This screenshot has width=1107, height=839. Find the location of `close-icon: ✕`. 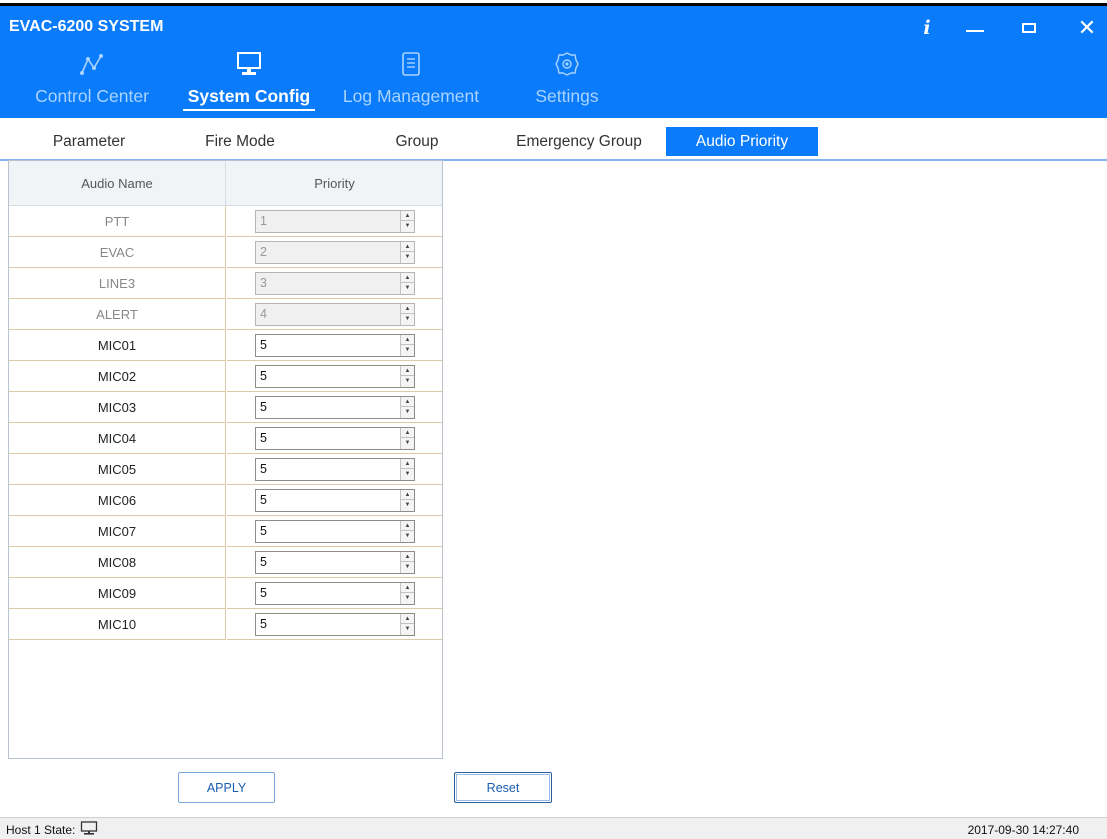

close-icon: ✕ is located at coordinates (1087, 27).